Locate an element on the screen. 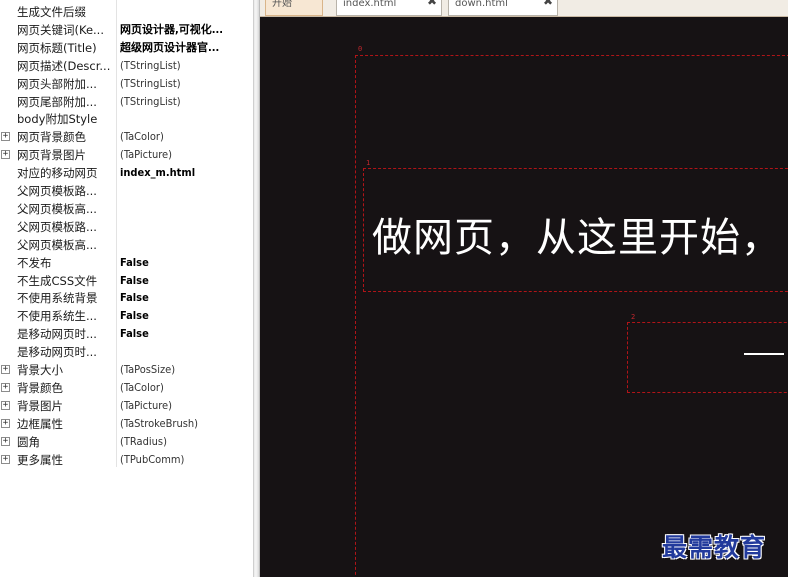  property-row: + 网页背景图片 (TaPicture) is located at coordinates (126, 155).